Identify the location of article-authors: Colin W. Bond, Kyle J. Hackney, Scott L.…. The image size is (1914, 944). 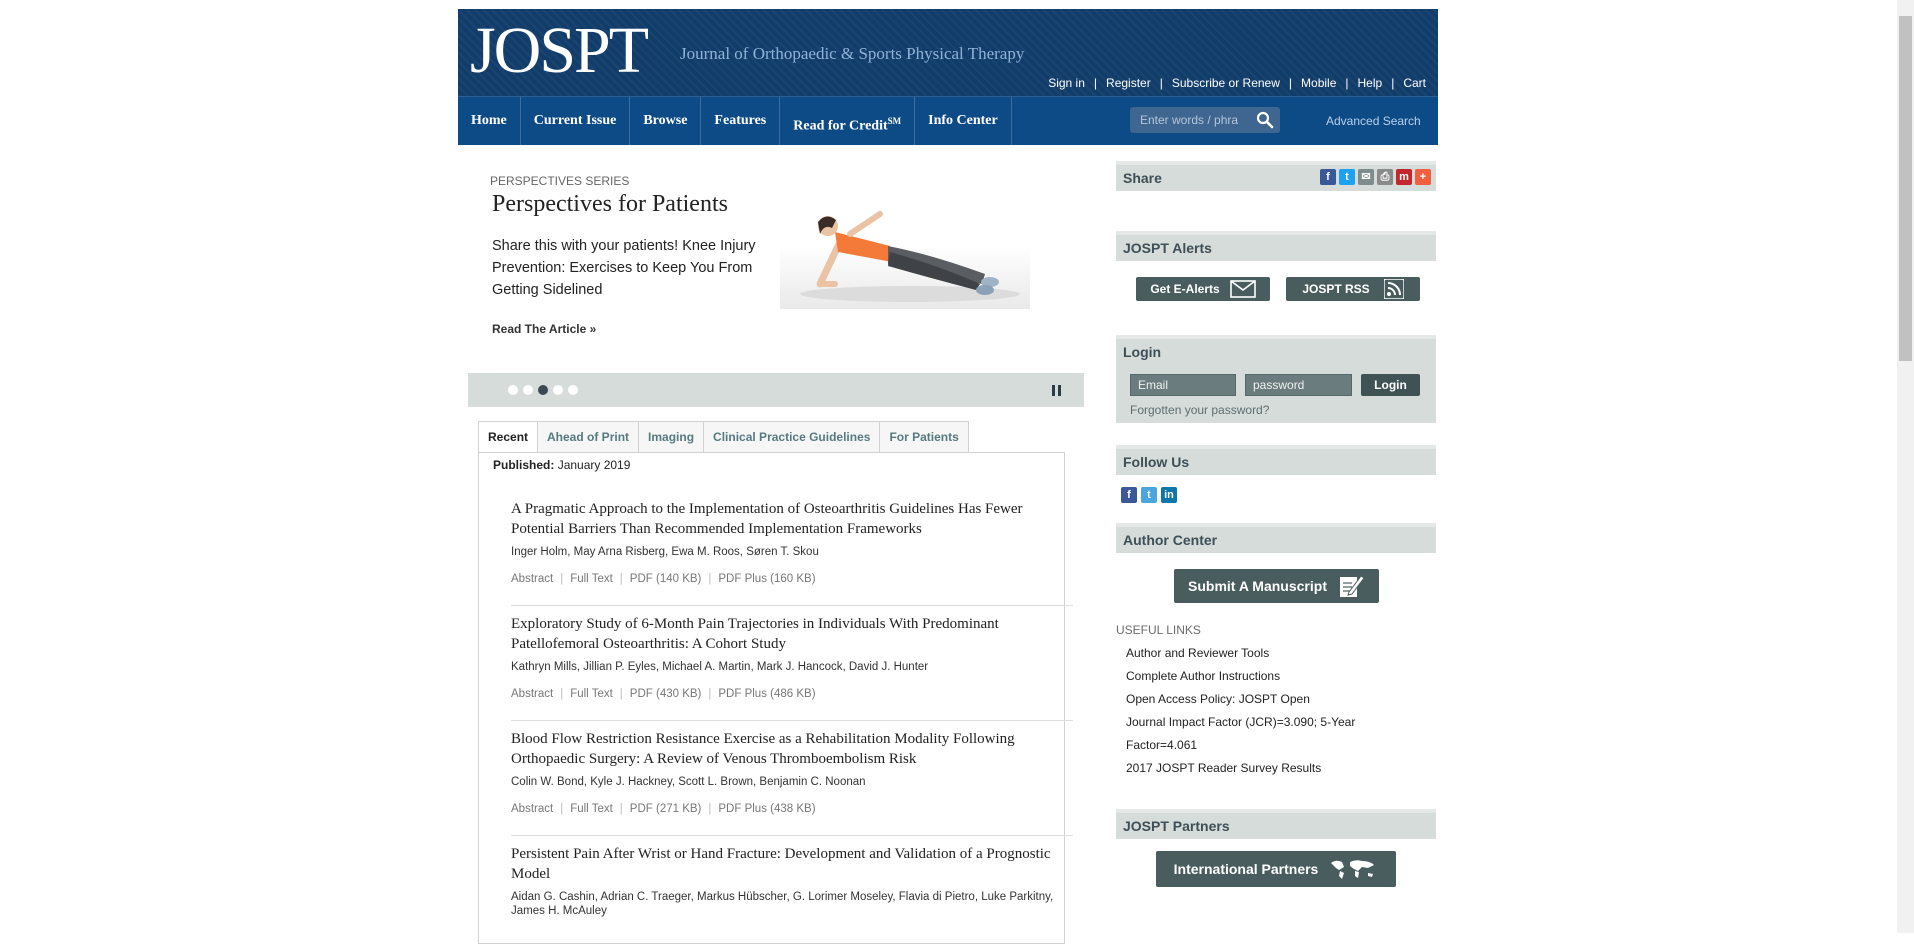
(688, 782).